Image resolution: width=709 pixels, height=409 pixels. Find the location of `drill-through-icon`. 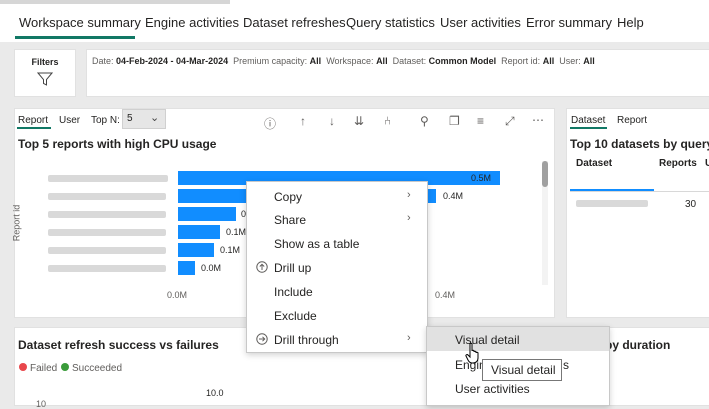

drill-through-icon is located at coordinates (262, 339).